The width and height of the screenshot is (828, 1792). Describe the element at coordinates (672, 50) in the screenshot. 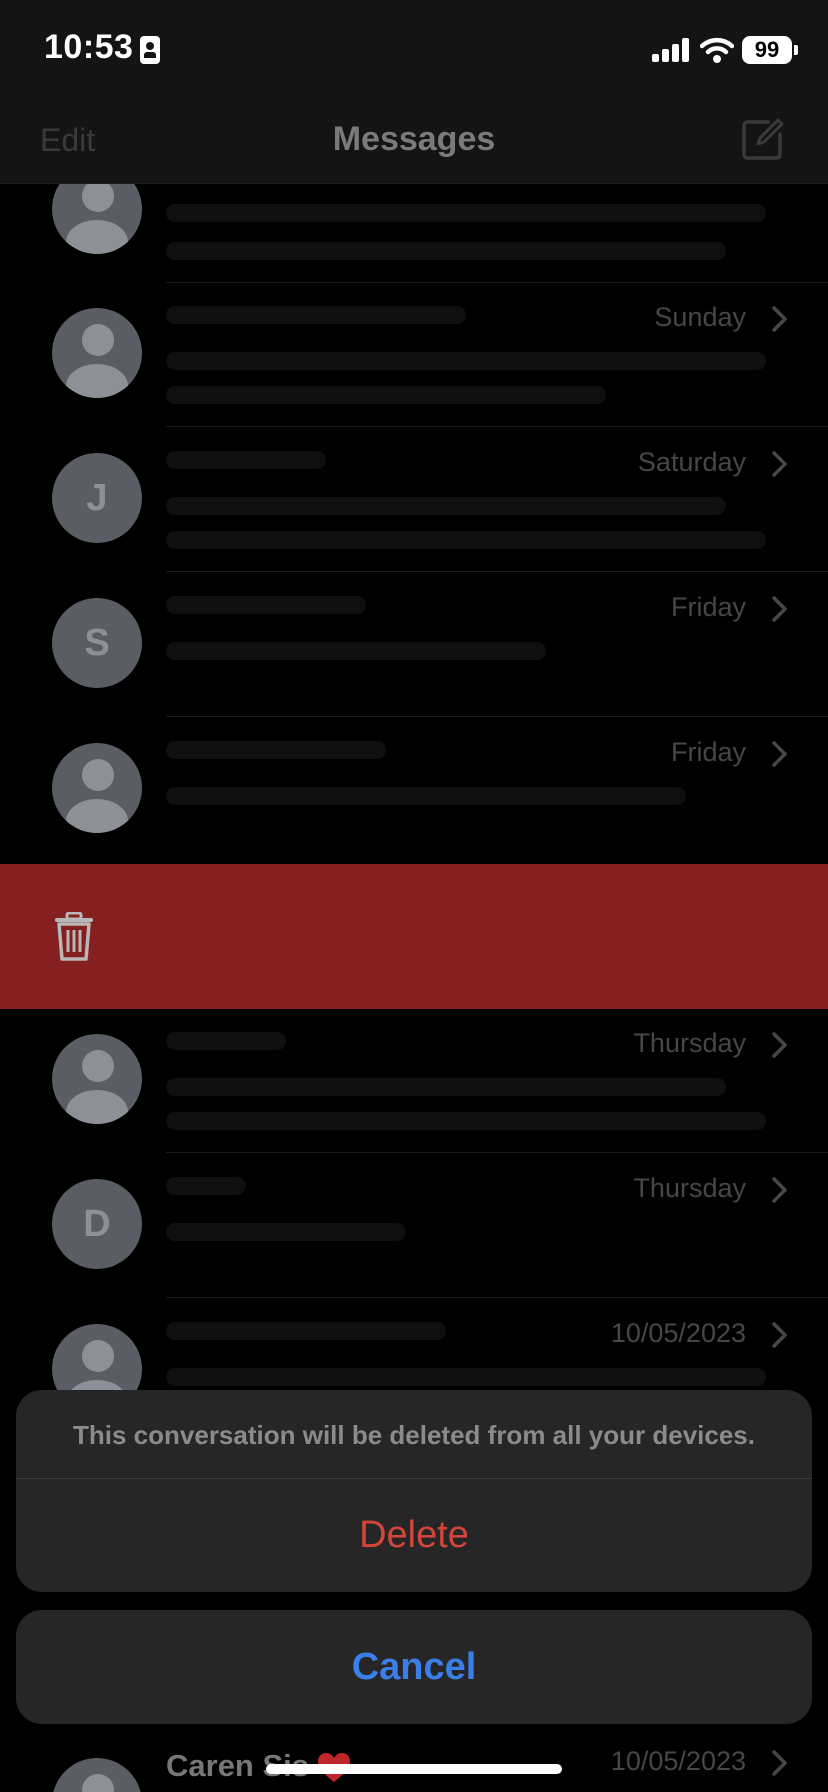

I see `cellular-signal-icon` at that location.